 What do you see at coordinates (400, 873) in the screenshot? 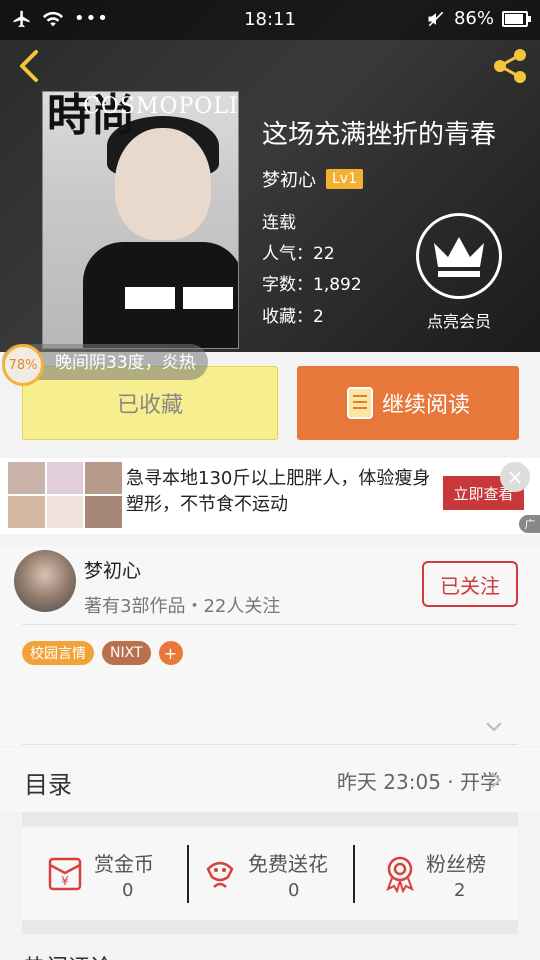
I see `award-icon` at bounding box center [400, 873].